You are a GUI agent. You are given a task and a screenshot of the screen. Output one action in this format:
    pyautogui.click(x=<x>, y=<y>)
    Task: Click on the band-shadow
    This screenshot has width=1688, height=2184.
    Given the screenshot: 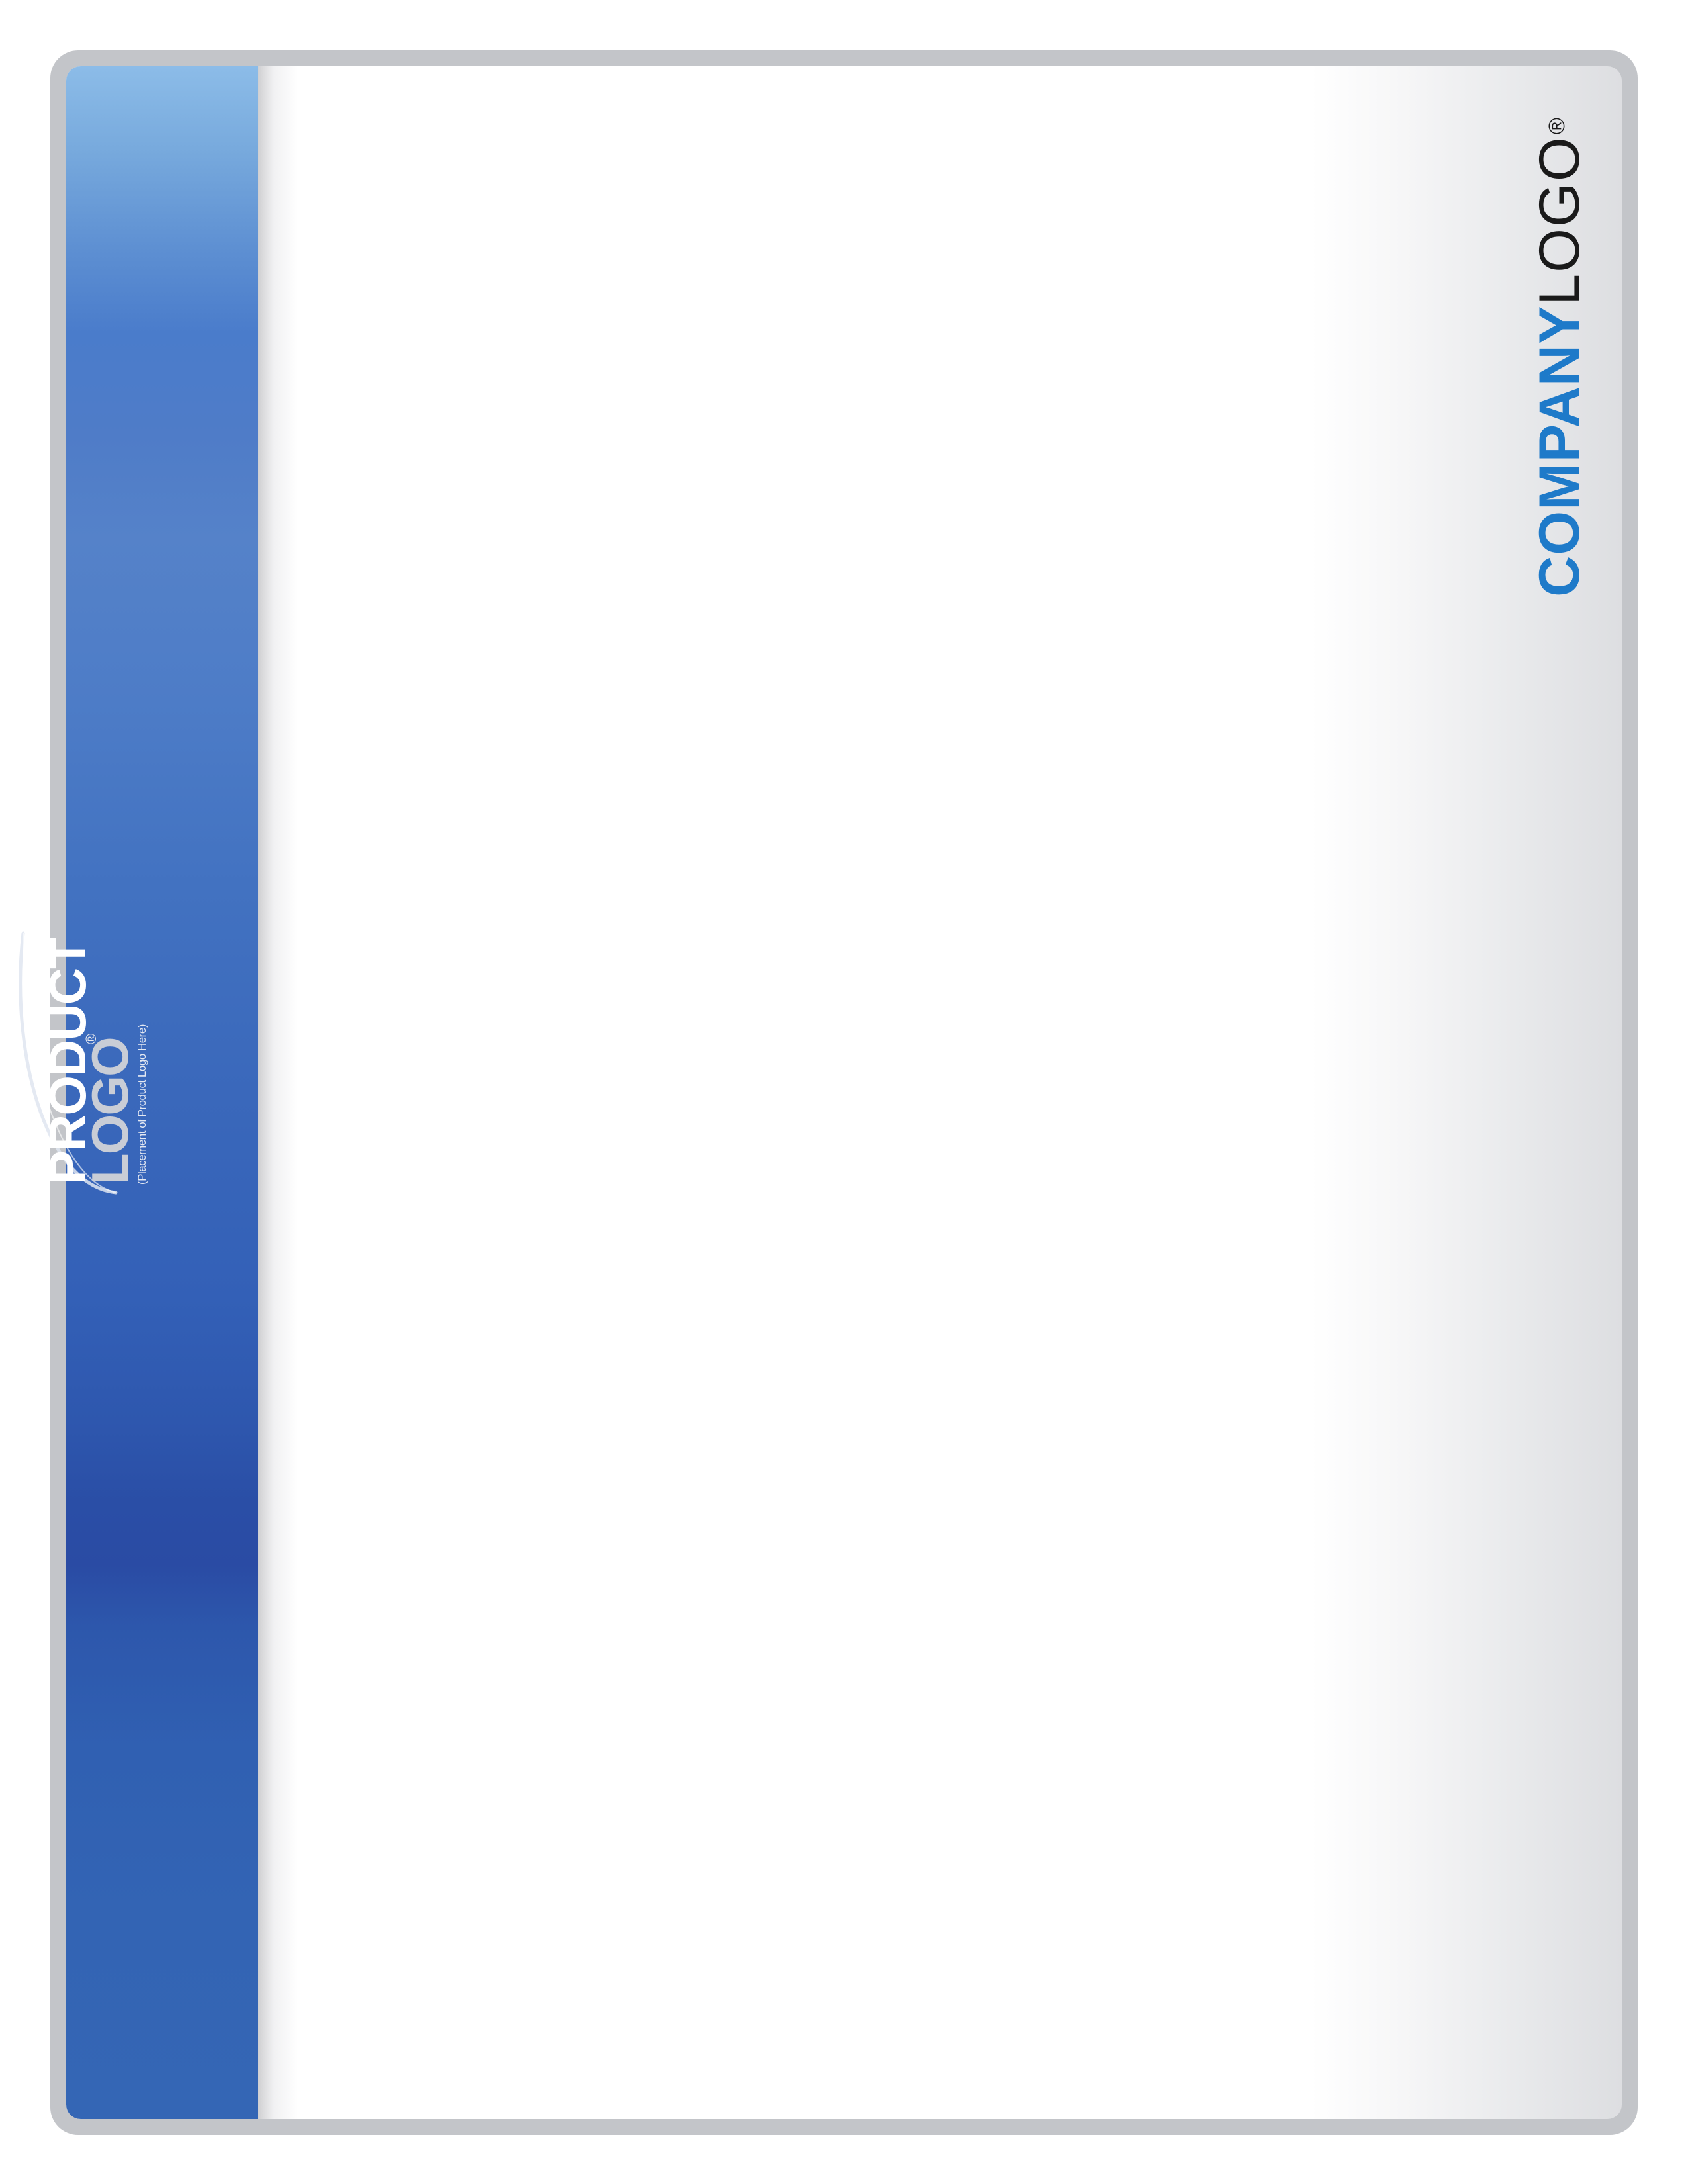 What is the action you would take?
    pyautogui.click(x=278, y=1092)
    